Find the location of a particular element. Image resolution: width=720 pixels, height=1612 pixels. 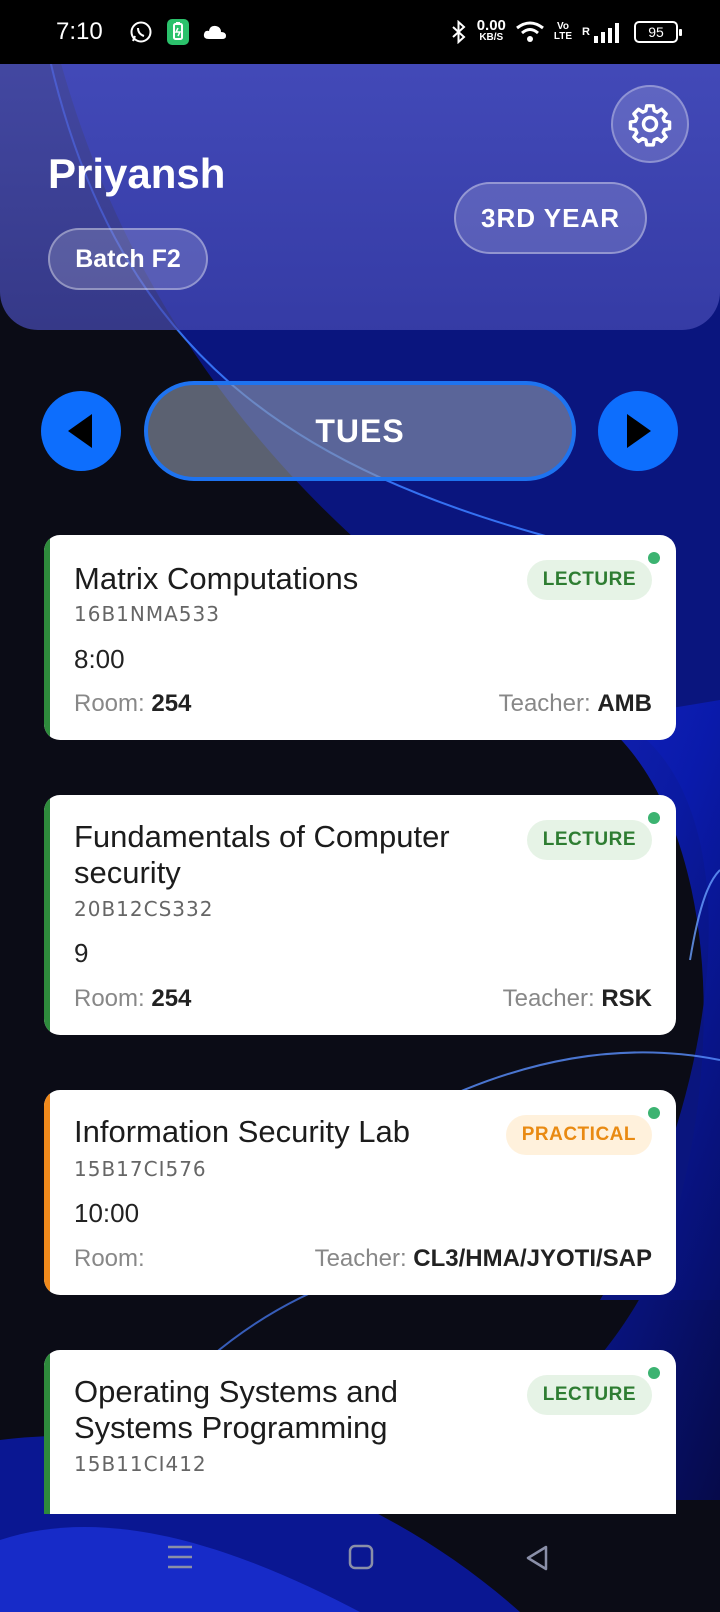

class-type-badge: PRACTICAL is located at coordinates (578, 1135).